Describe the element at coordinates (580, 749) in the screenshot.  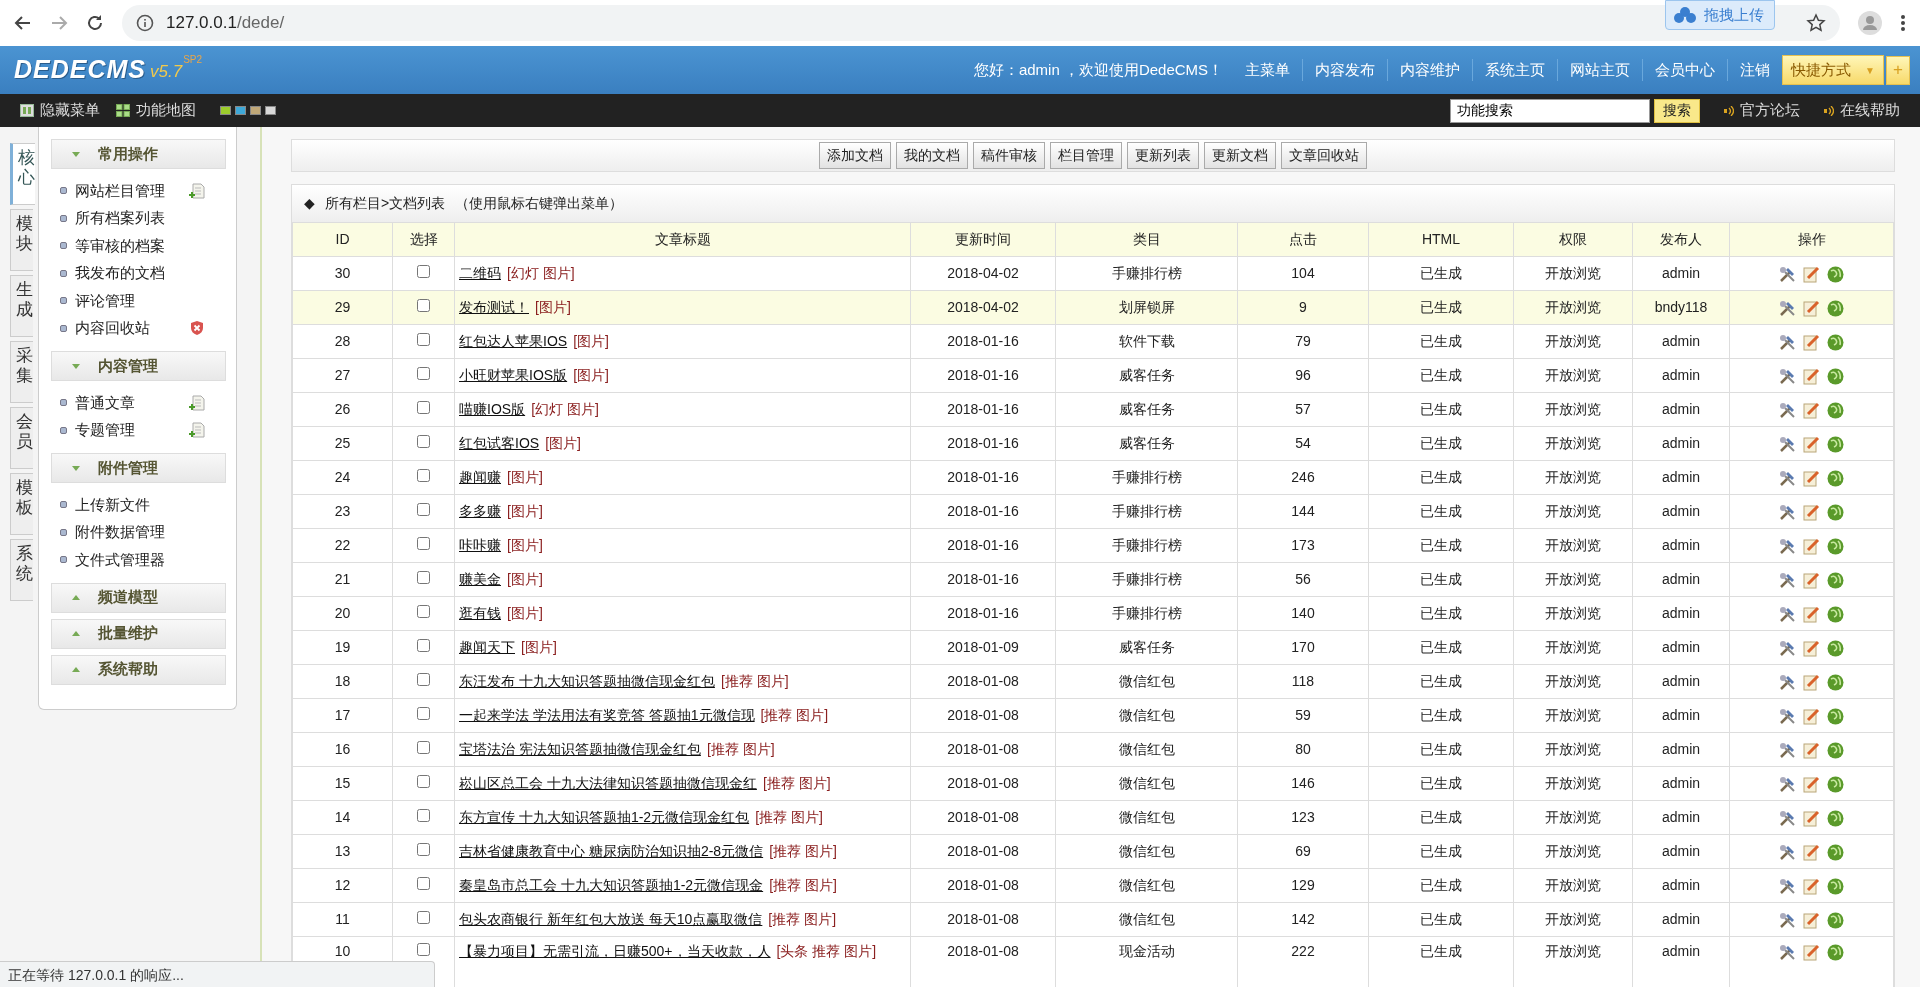
I see `article-title-link: 宝塔法治 宪法知识答题抽微信现金红包` at that location.